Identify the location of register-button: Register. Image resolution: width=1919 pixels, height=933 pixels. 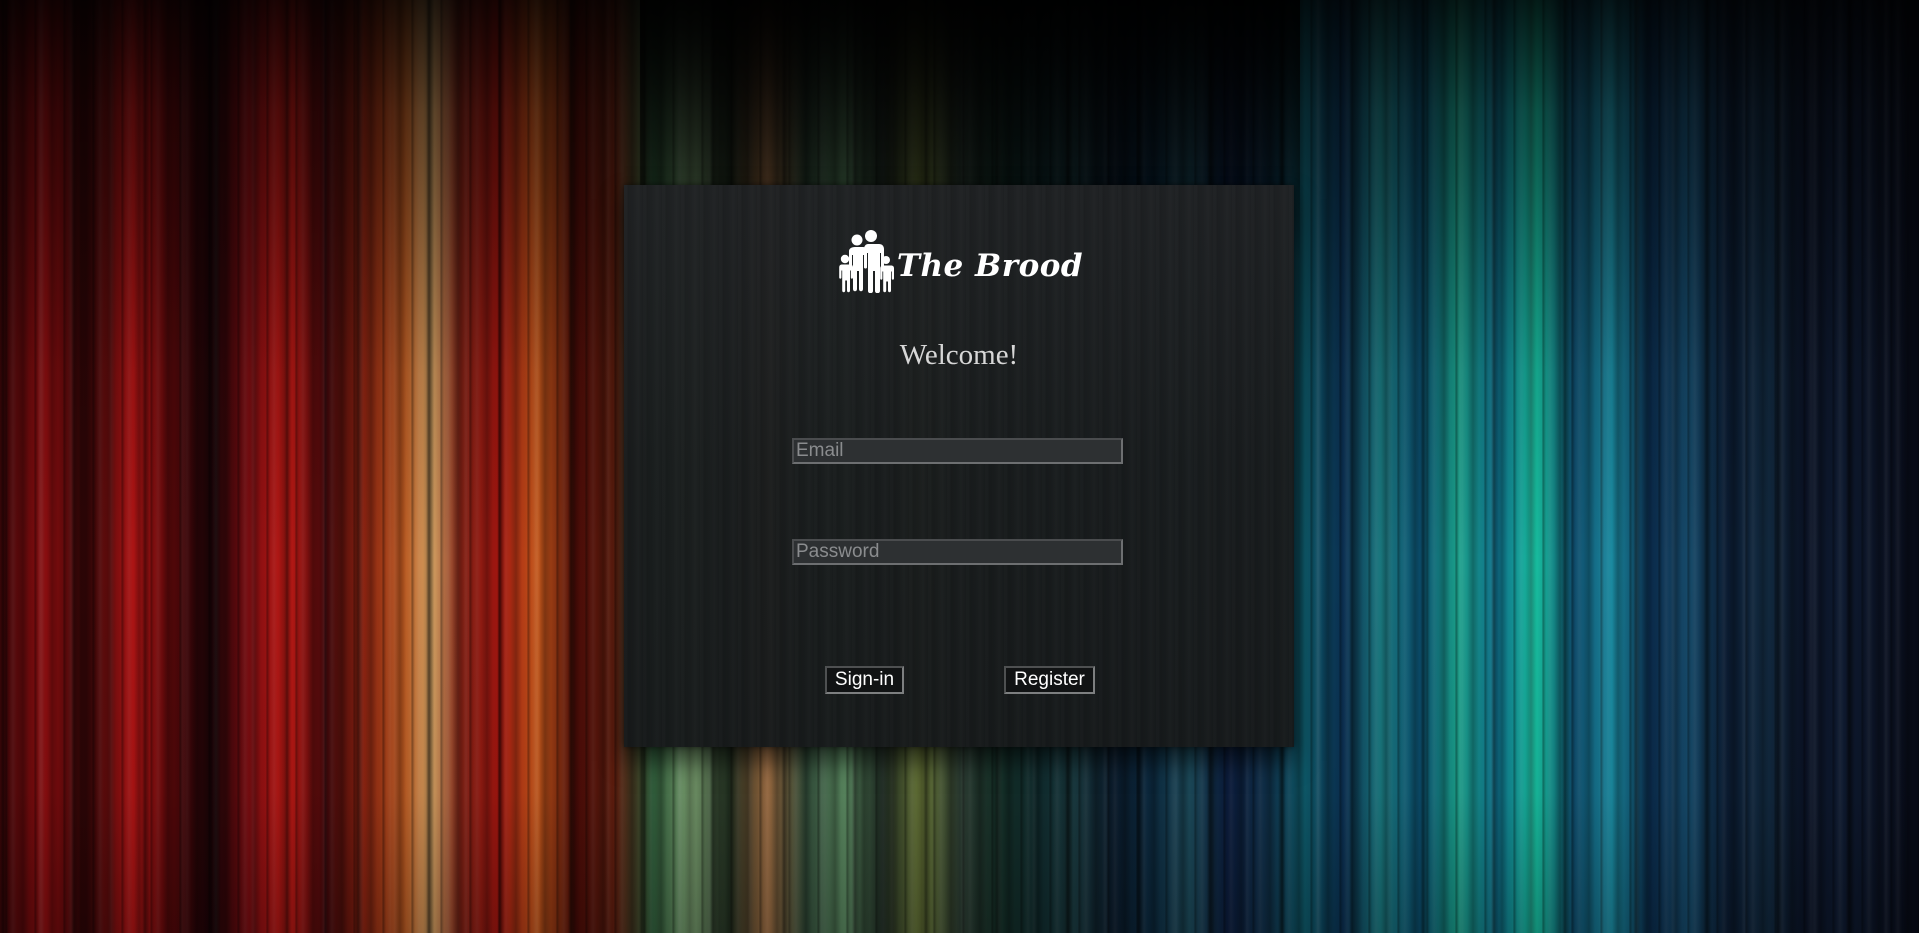
(1049, 680).